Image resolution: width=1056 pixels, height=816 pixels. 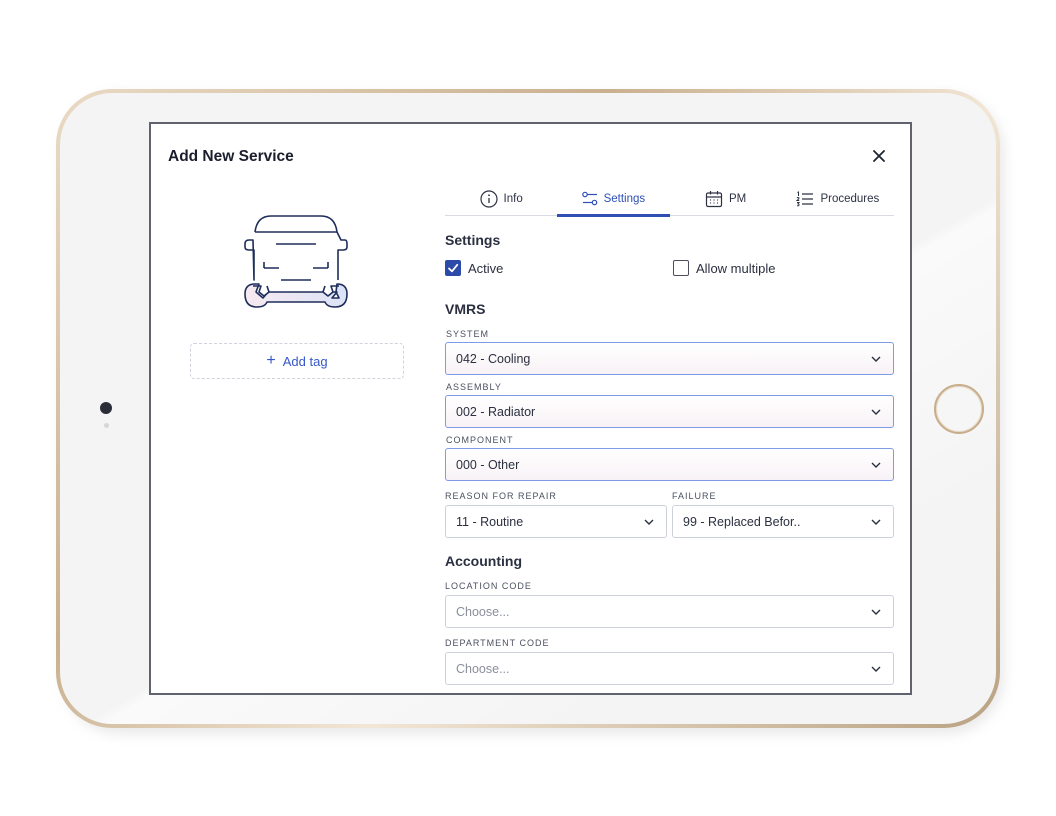 I want to click on tab-pm: PM, so click(x=726, y=200).